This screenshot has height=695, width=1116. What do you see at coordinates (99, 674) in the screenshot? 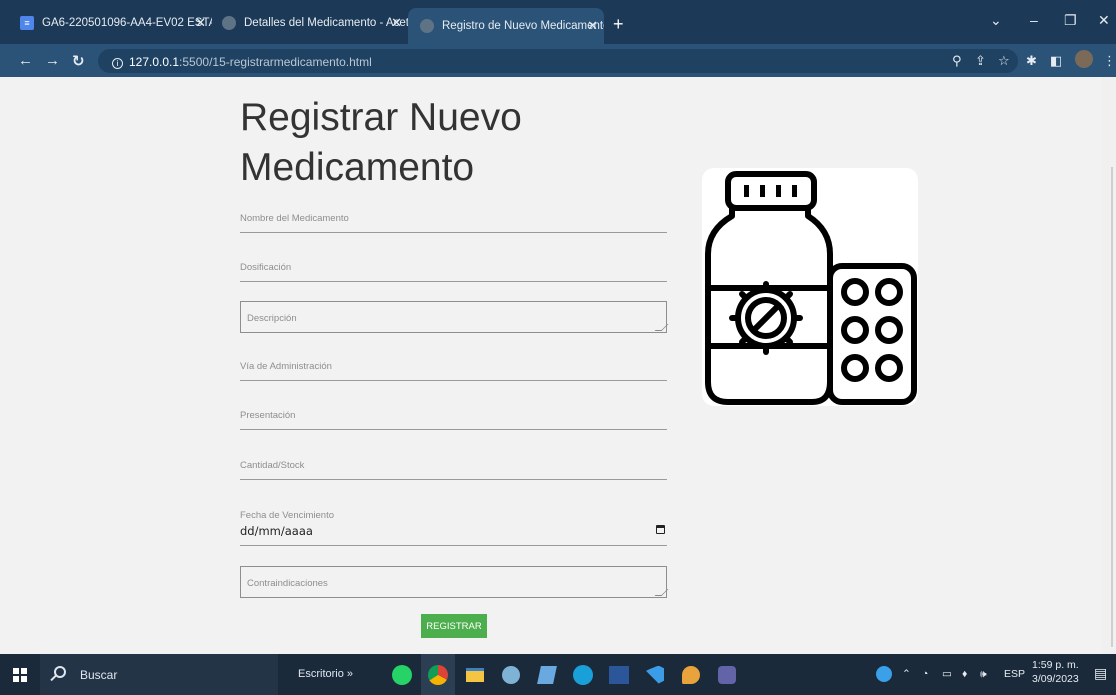
I see `search-placeholder: Buscar` at bounding box center [99, 674].